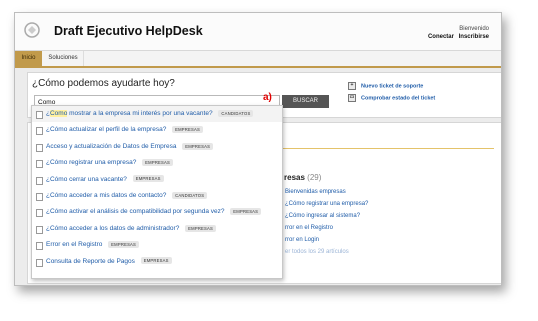 Image resolution: width=538 pixels, height=321 pixels. I want to click on article-link: ¿Cómo ingresar al sistema?, so click(322, 216).